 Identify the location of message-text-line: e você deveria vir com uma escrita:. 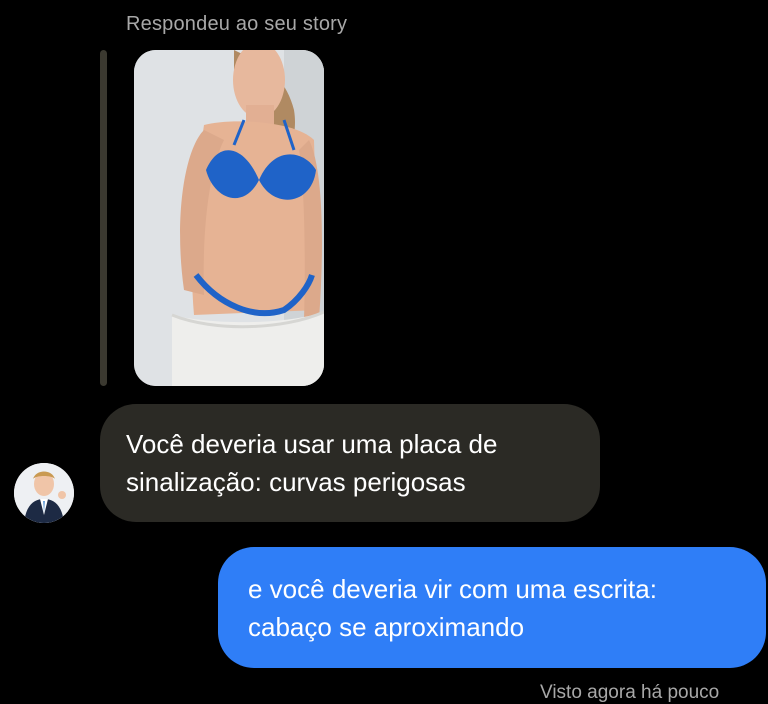
(452, 589).